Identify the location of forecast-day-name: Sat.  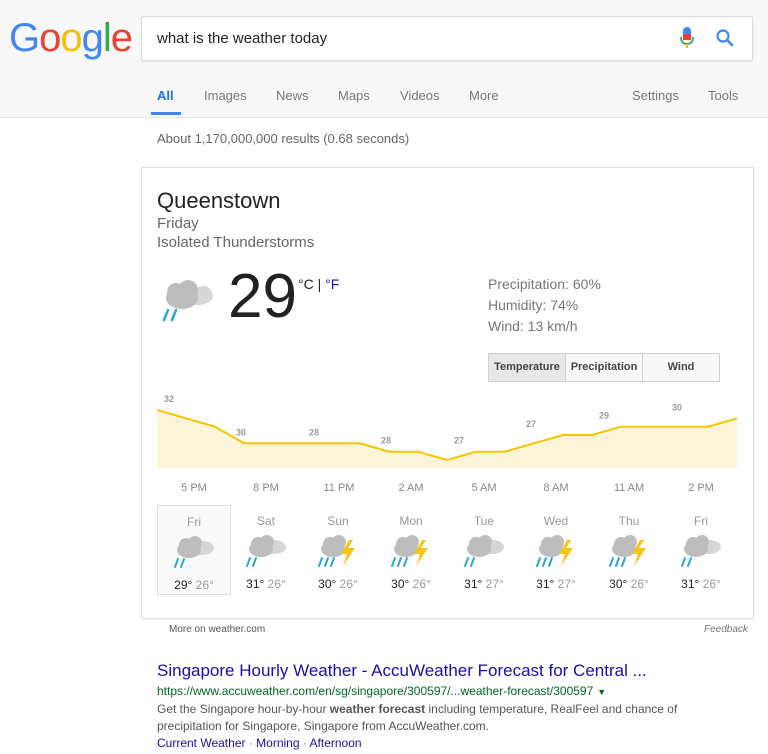
(265, 521).